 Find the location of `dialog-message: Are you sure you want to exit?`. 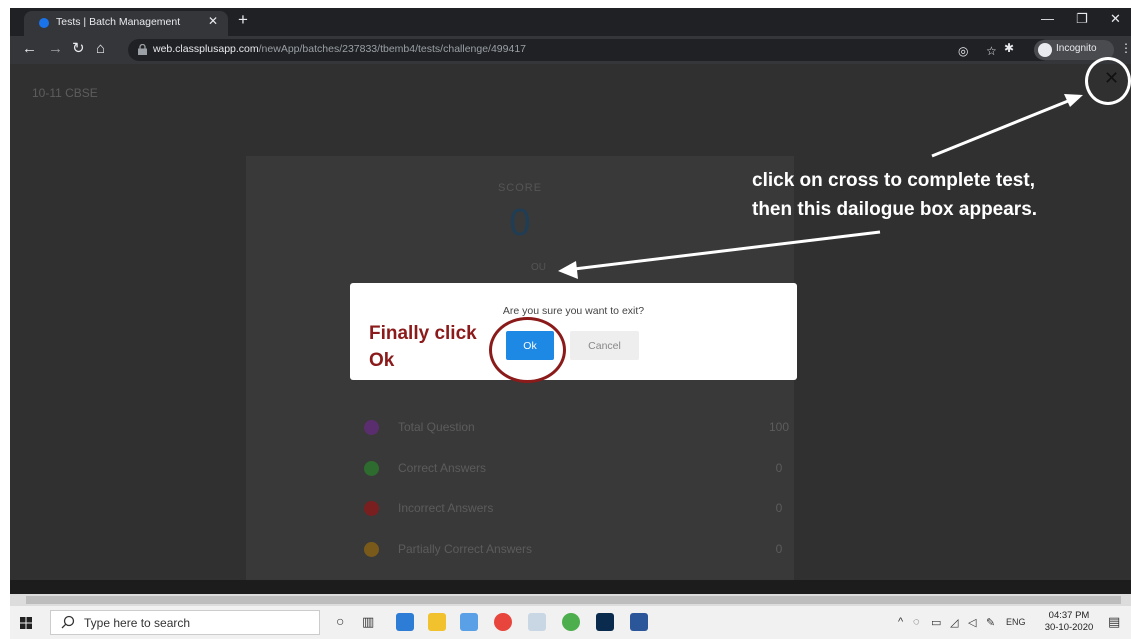

dialog-message: Are you sure you want to exit? is located at coordinates (573, 311).